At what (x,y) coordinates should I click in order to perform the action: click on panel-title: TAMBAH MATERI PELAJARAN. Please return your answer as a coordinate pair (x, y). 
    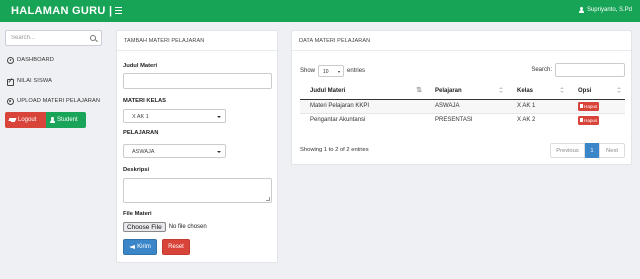
    Looking at the image, I should click on (197, 41).